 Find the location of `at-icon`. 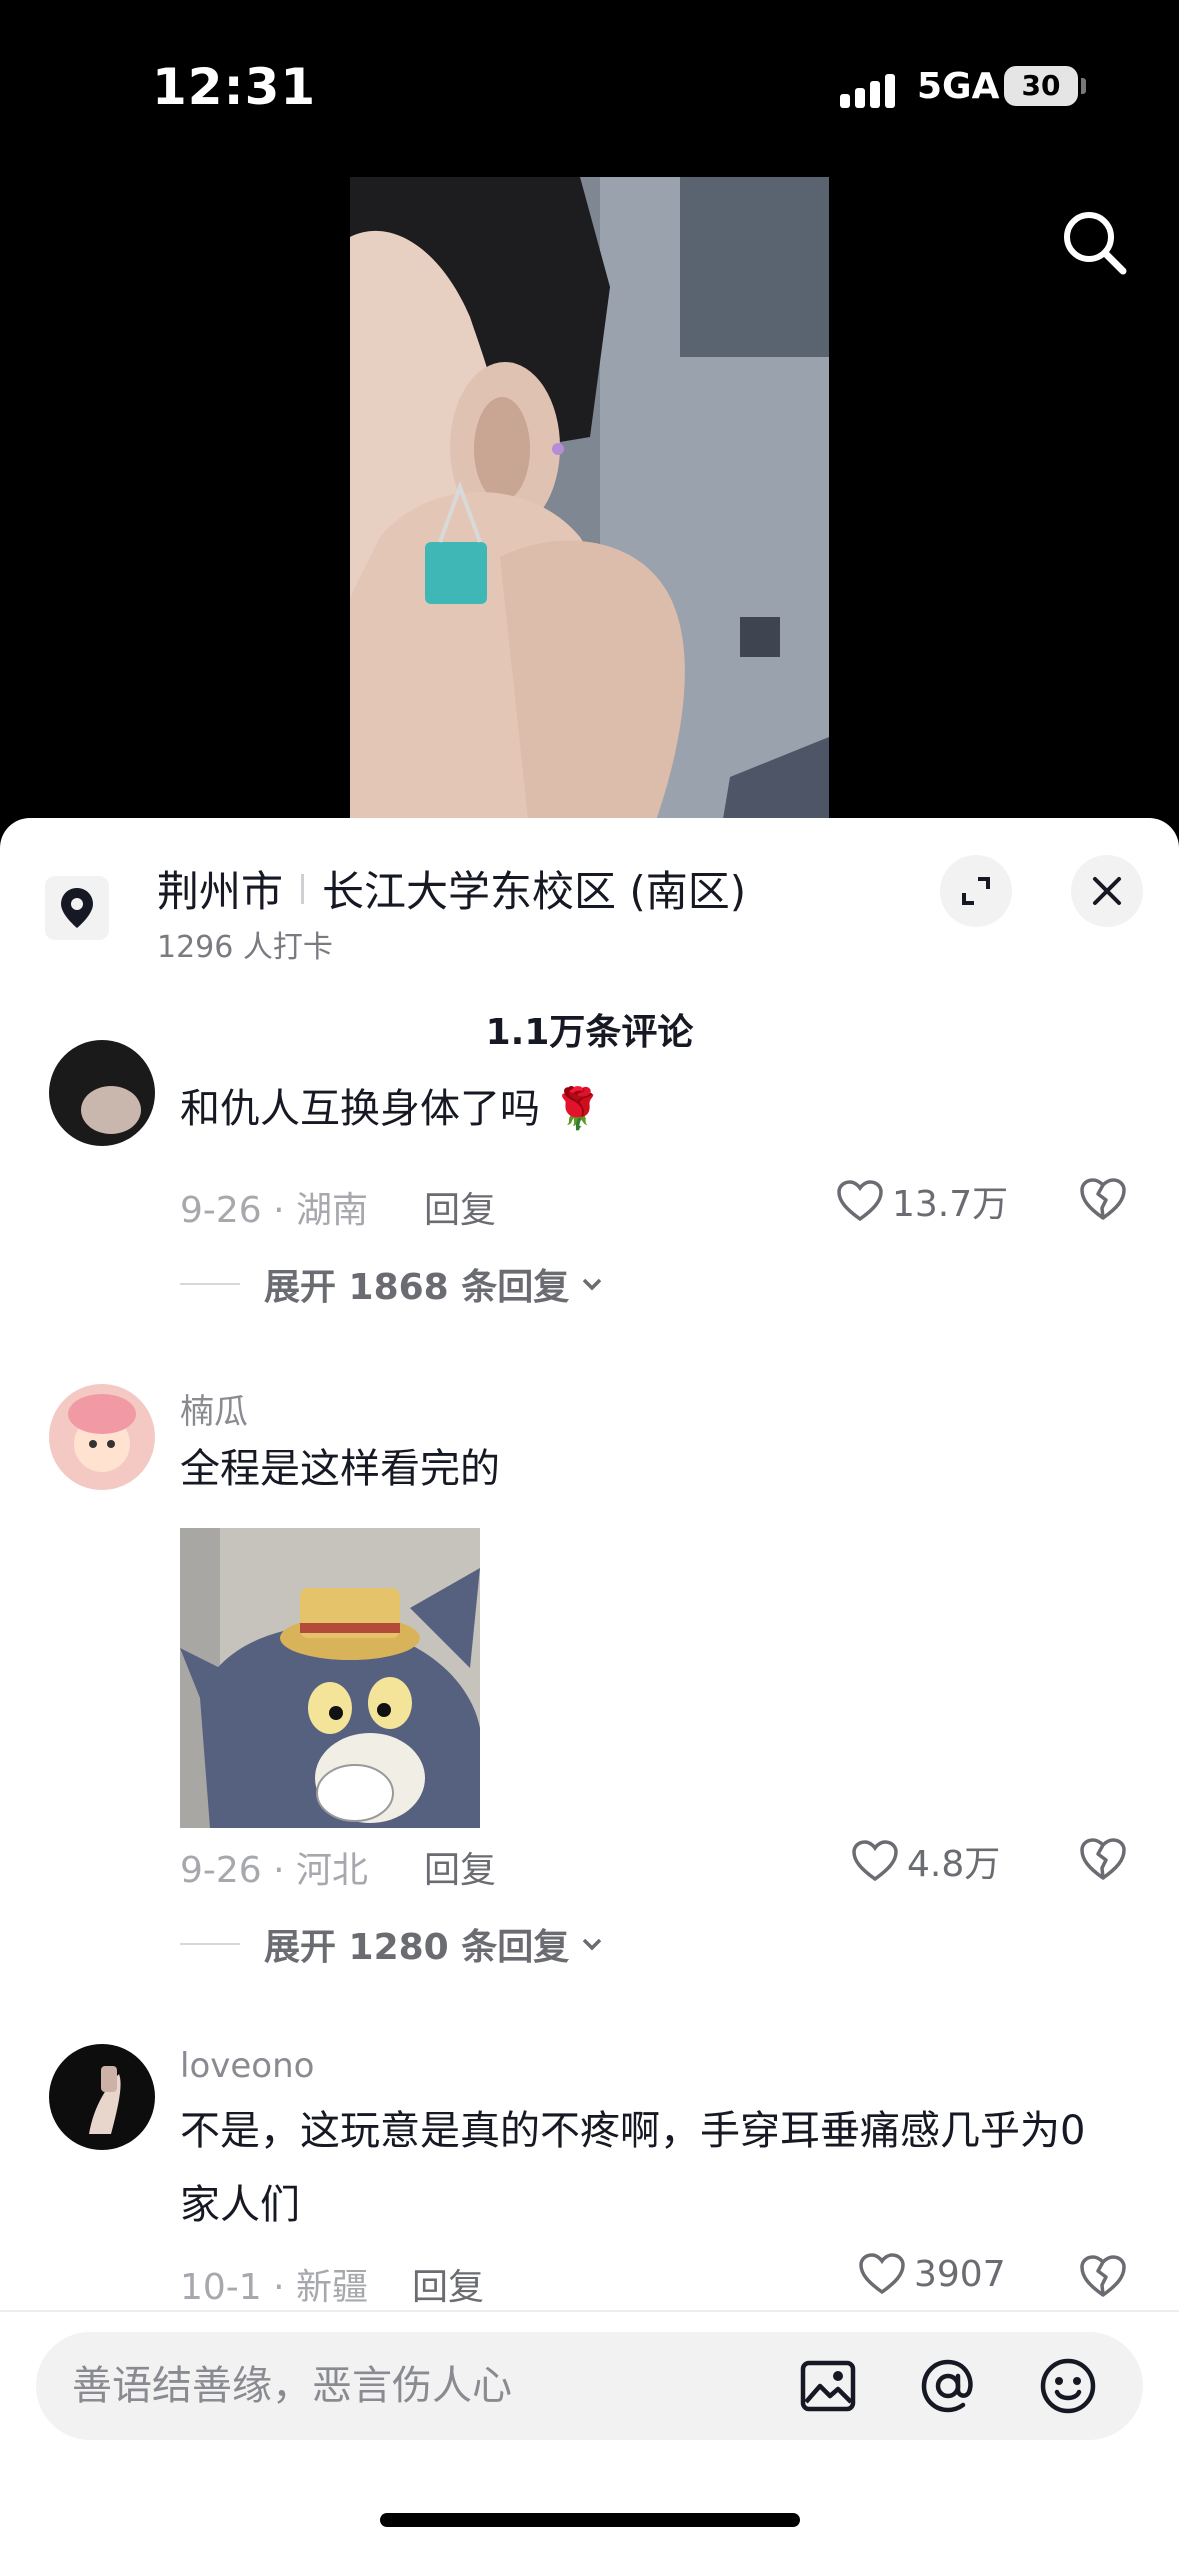

at-icon is located at coordinates (947, 2386).